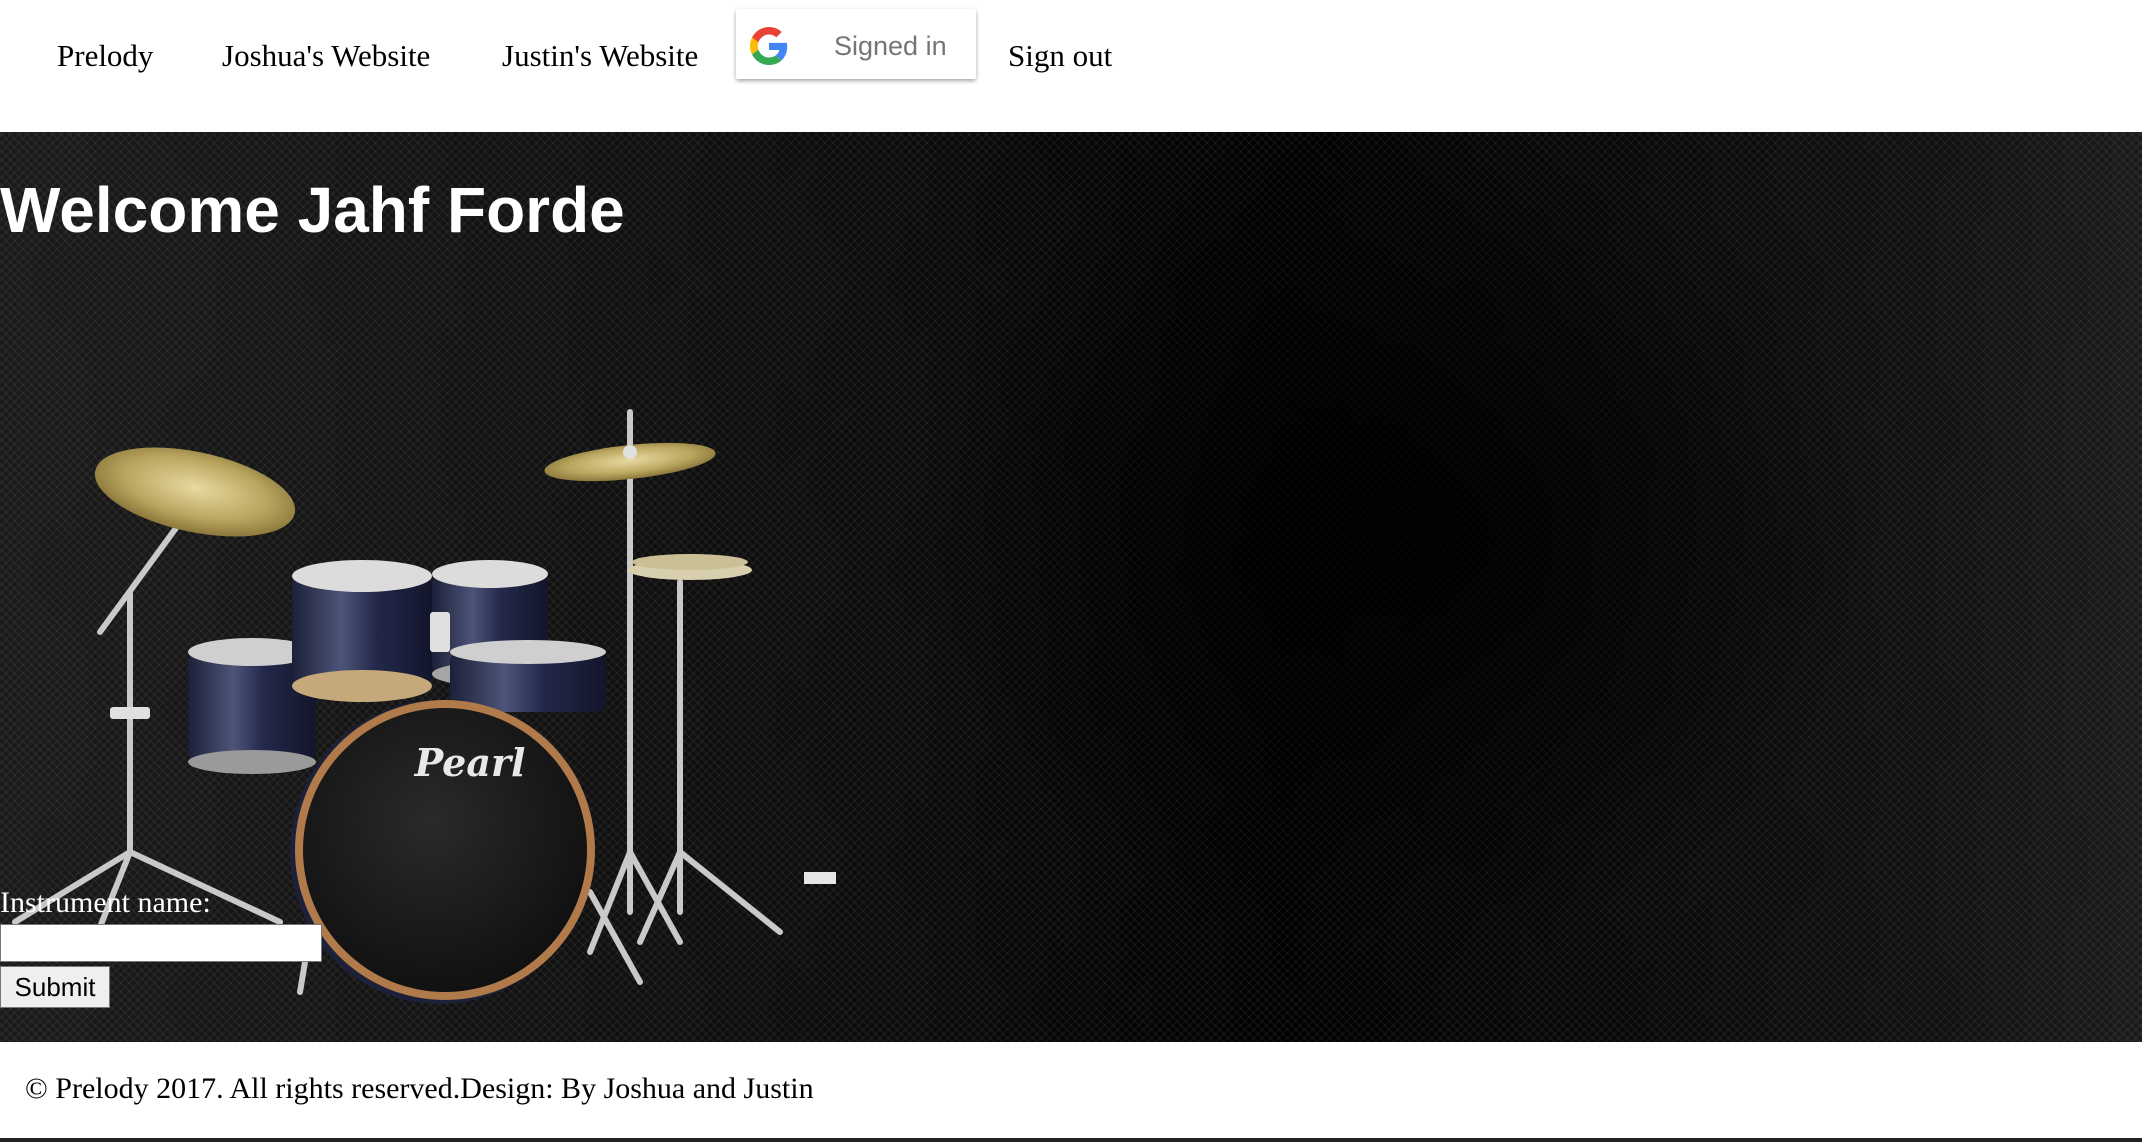 The image size is (2142, 1142). Describe the element at coordinates (105, 56) in the screenshot. I see `nav-link-prelody: Prelody` at that location.